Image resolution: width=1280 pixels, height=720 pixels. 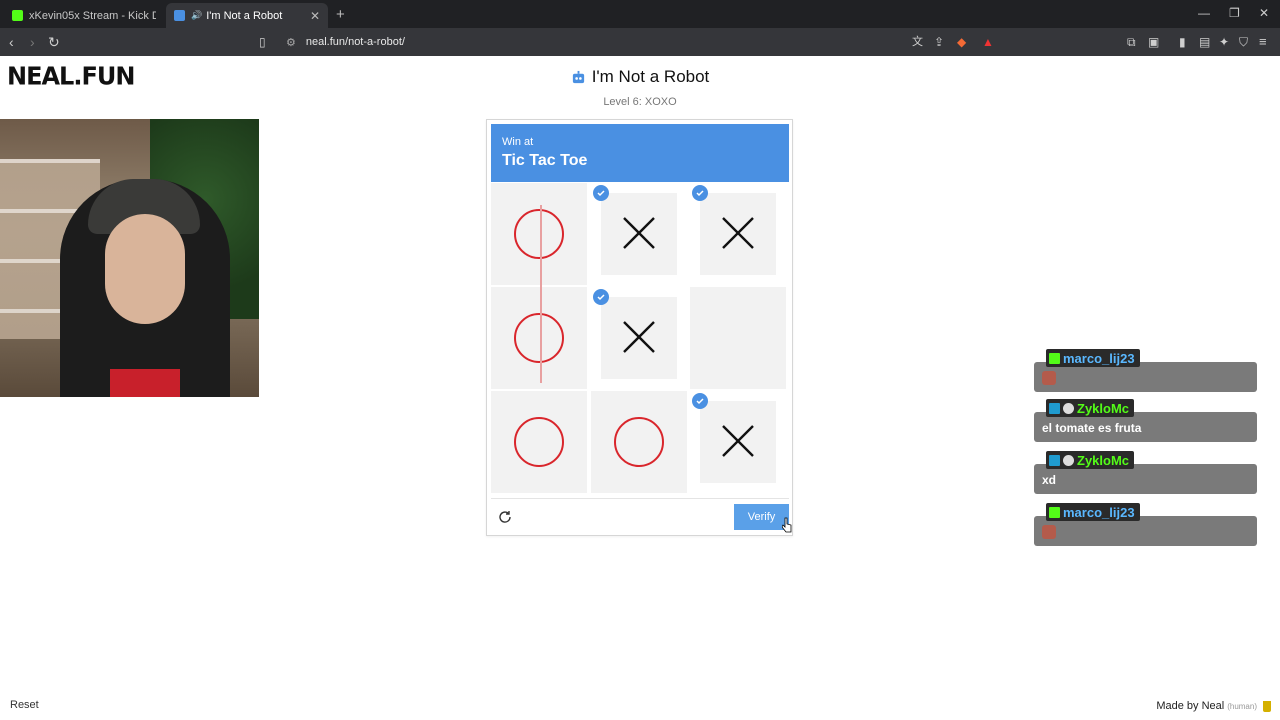 What do you see at coordinates (640, 516) in the screenshot?
I see `captcha-footer: Verify` at bounding box center [640, 516].